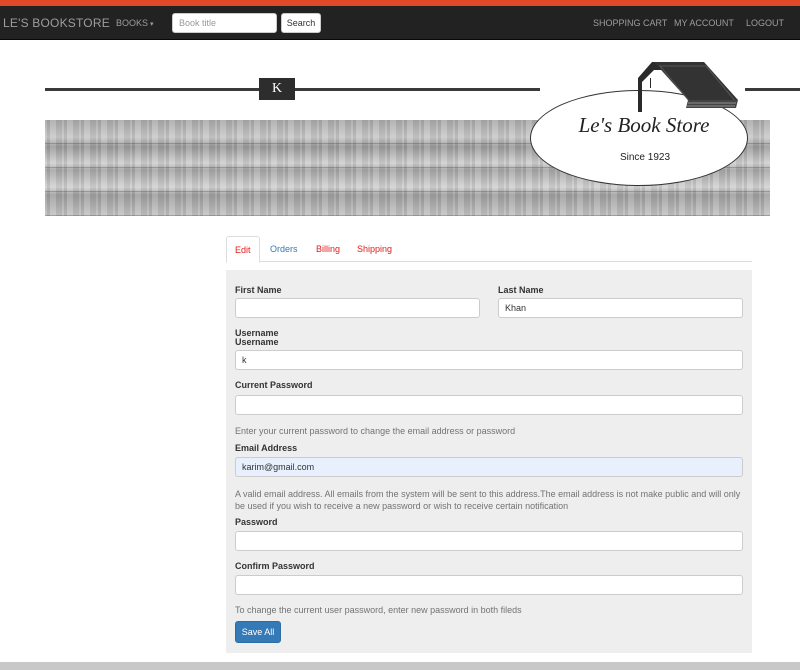  I want to click on save-all-button: Save All, so click(258, 632).